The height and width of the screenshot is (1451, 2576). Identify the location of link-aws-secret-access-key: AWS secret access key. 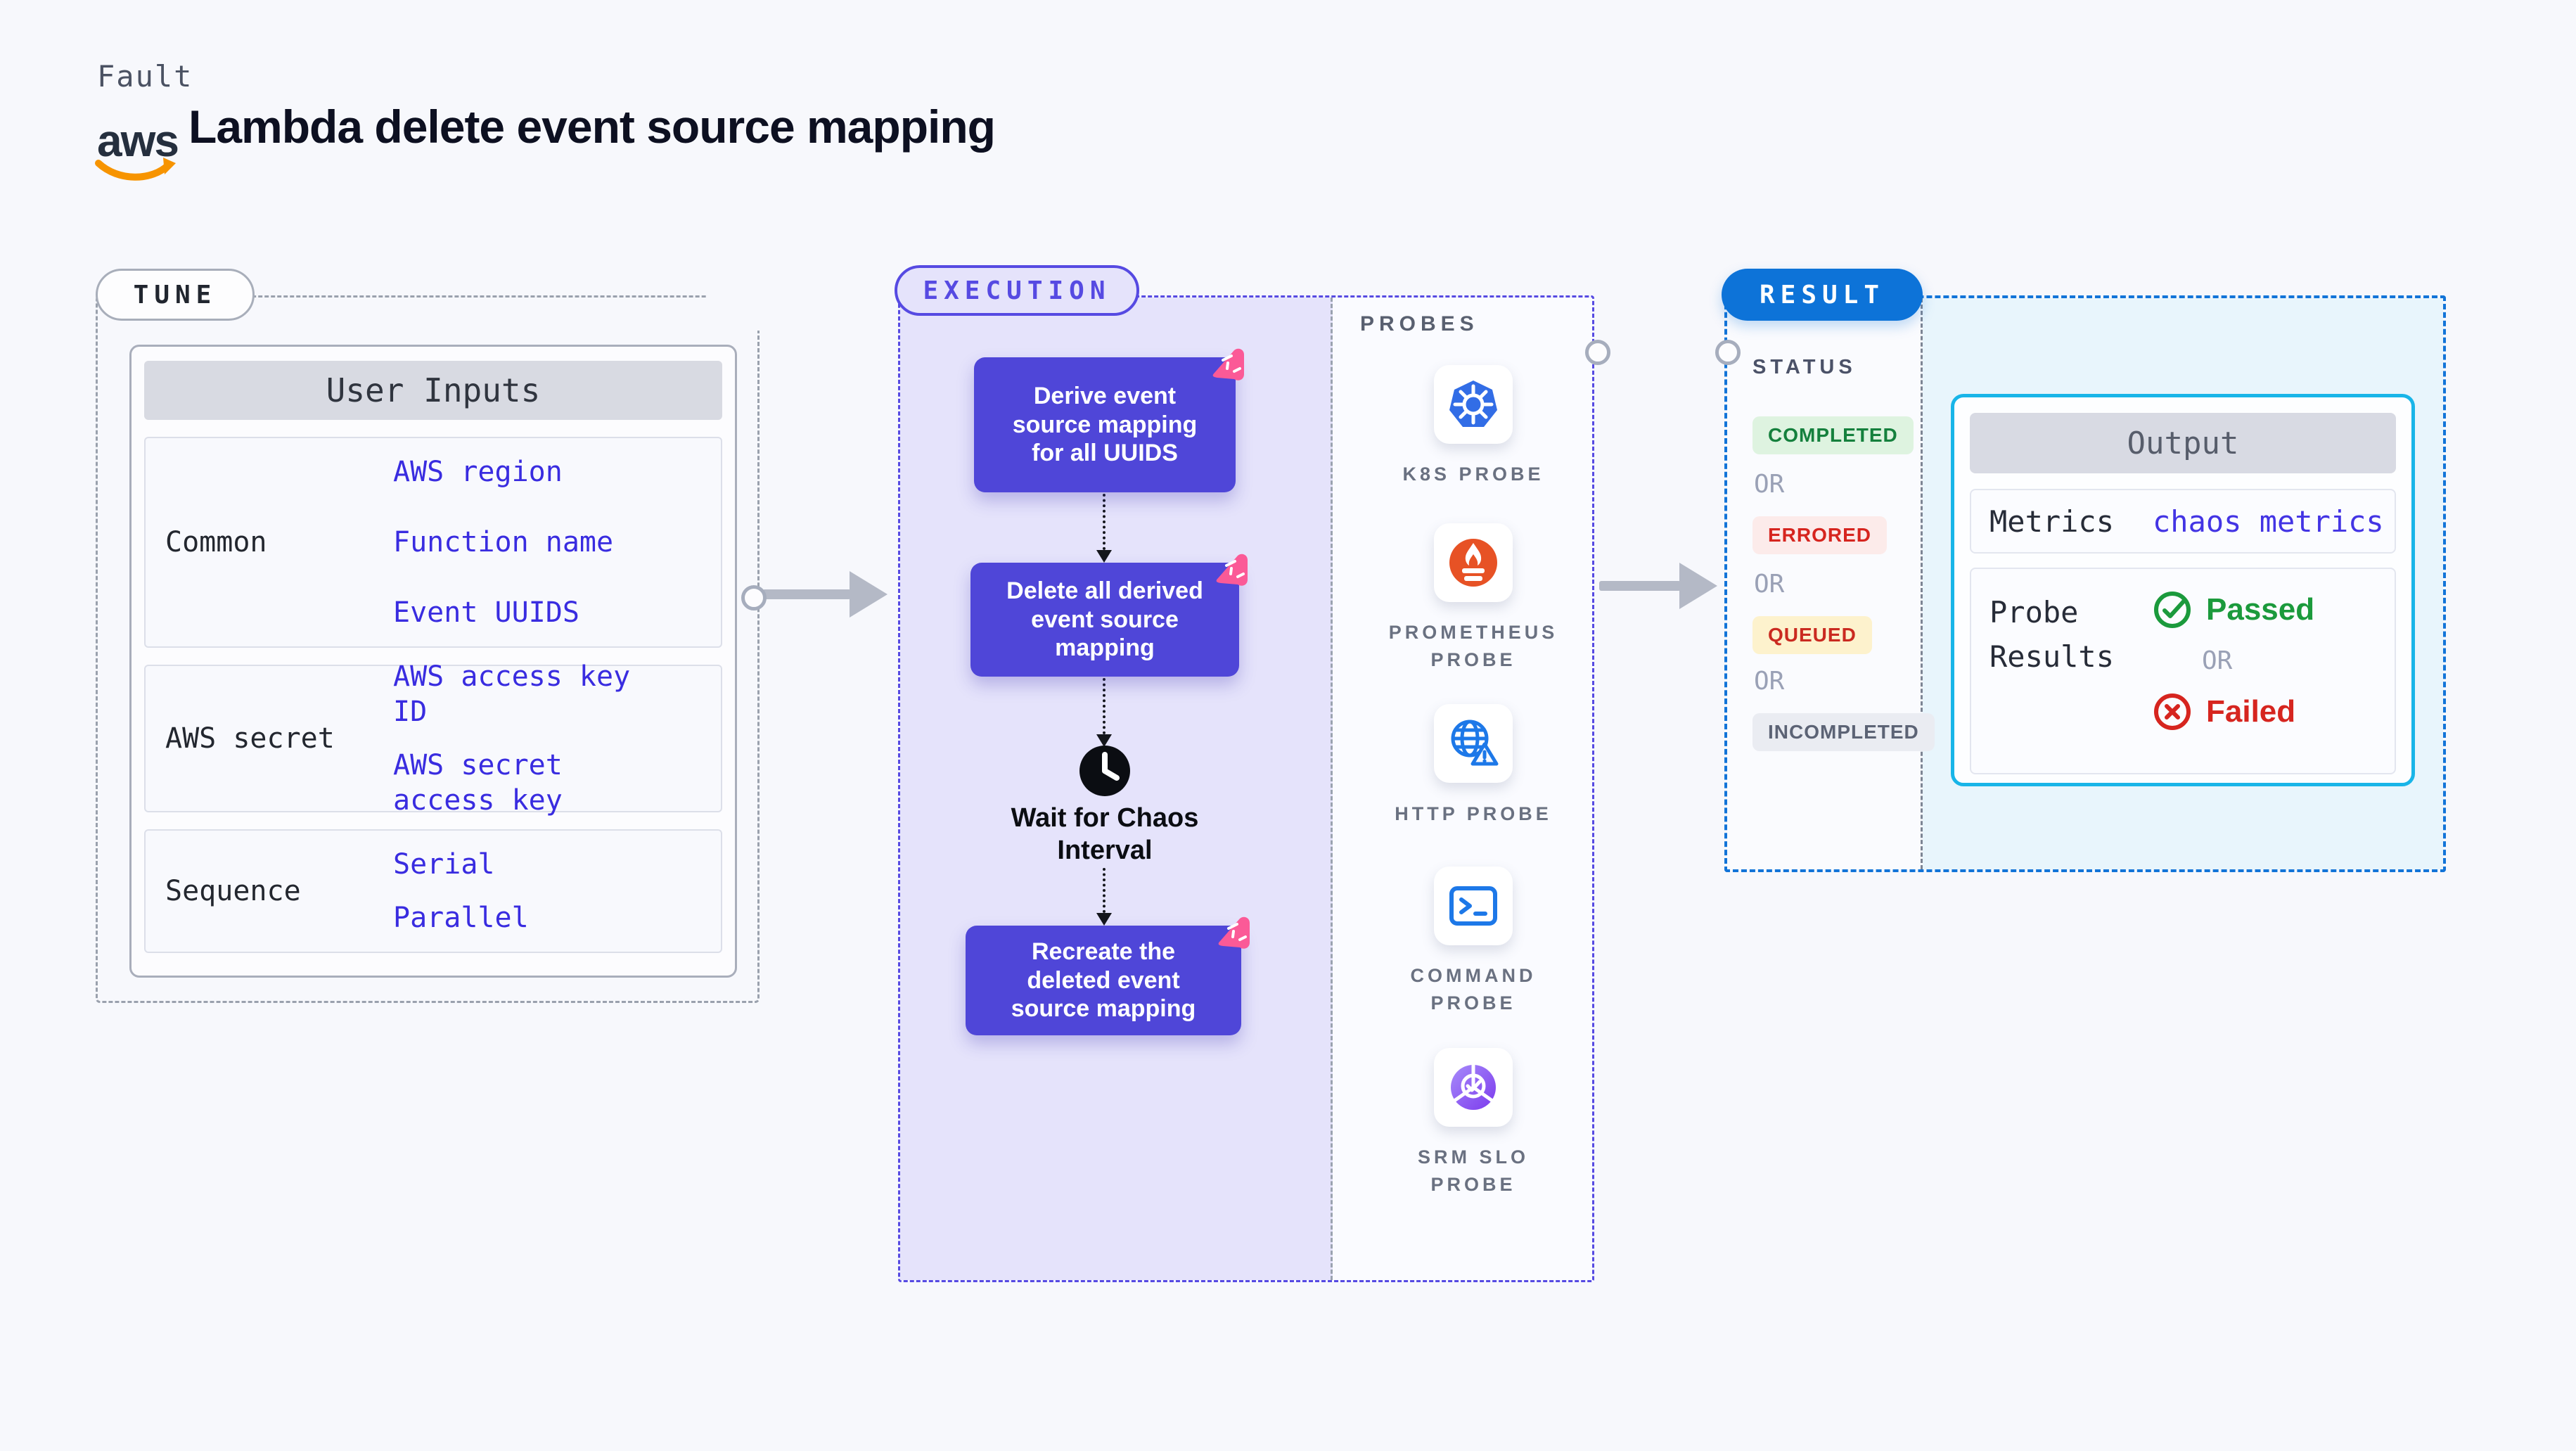
(533, 783).